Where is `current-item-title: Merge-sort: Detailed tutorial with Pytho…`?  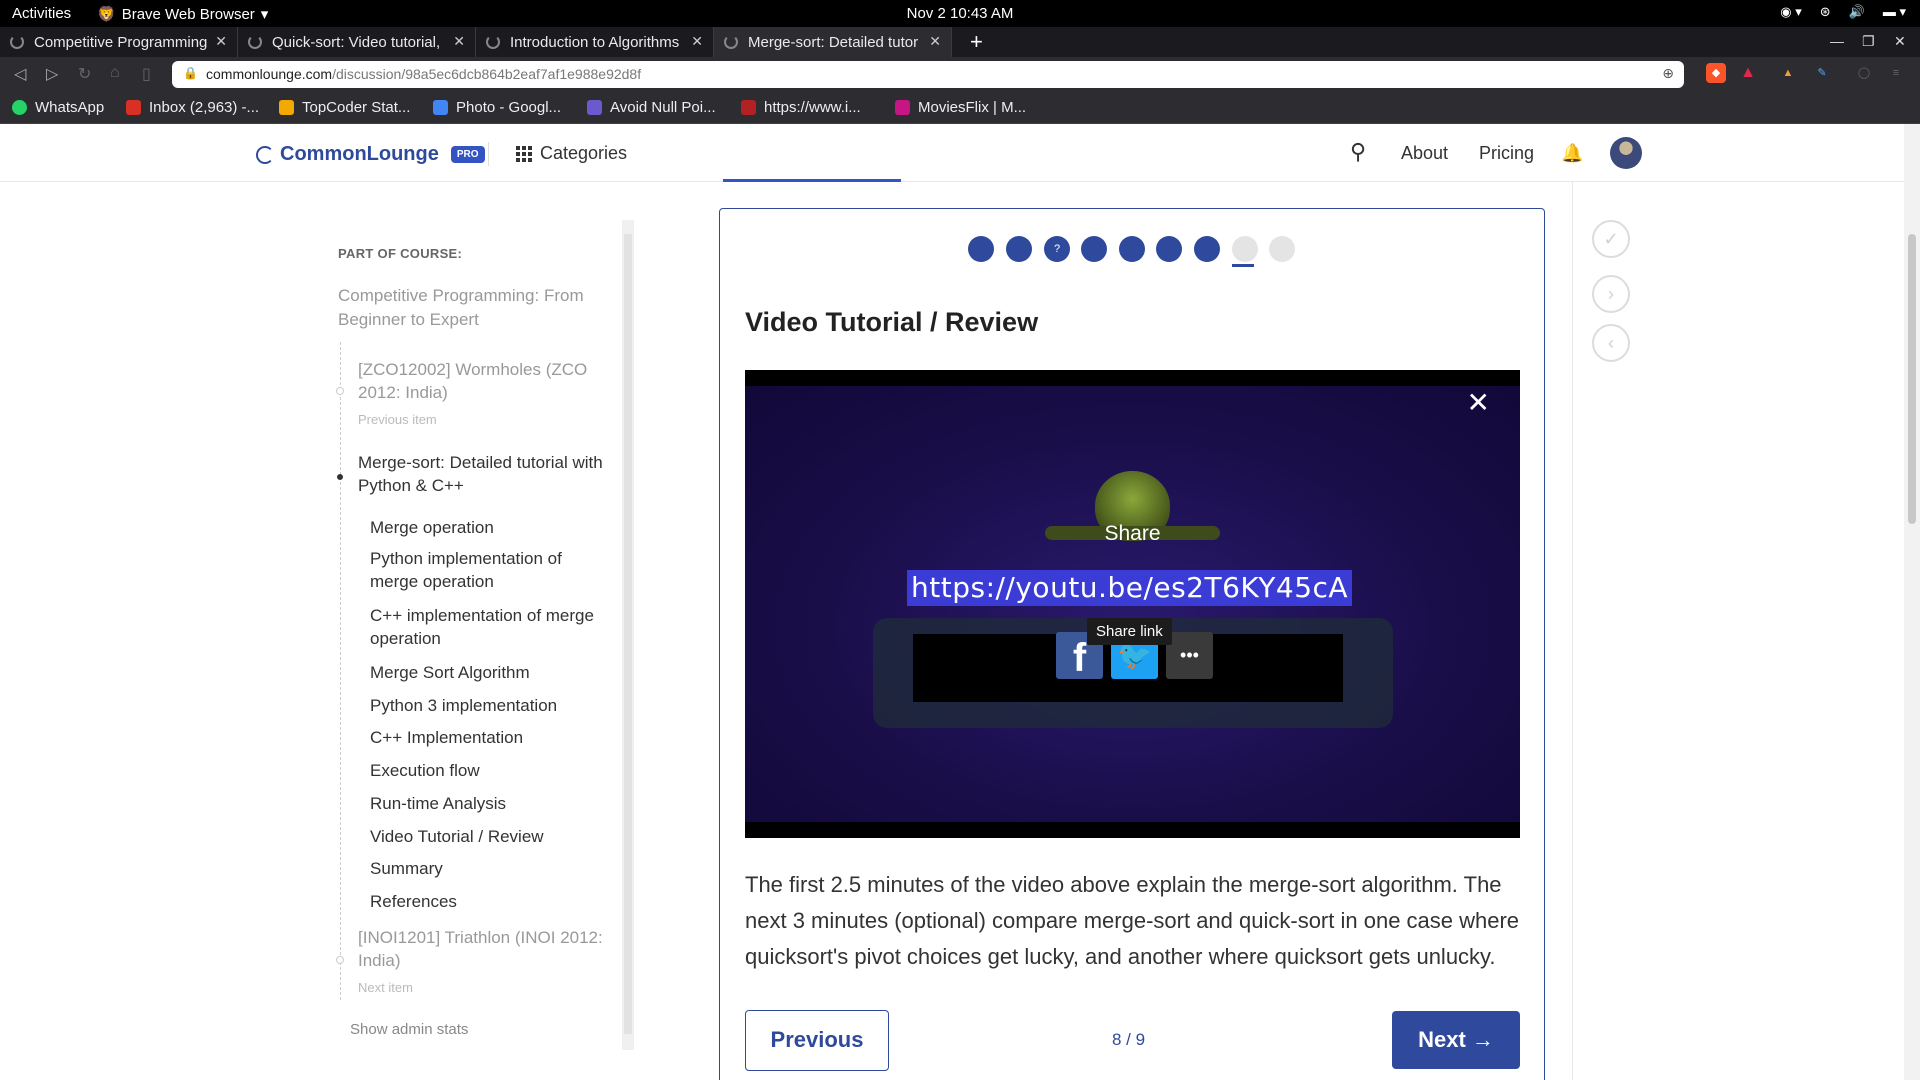 current-item-title: Merge-sort: Detailed tutorial with Pytho… is located at coordinates (483, 474).